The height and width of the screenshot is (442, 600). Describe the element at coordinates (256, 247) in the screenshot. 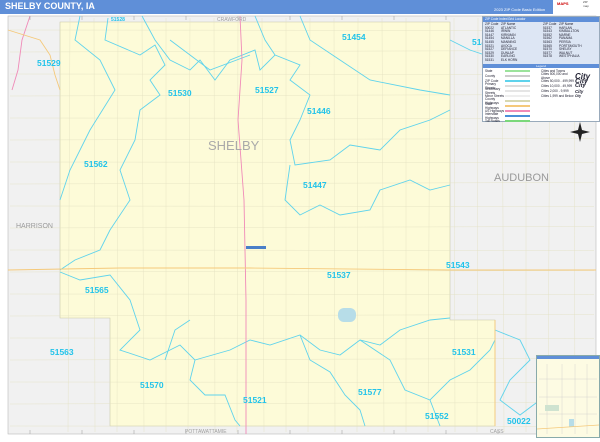

I see `harlan-city-area` at that location.